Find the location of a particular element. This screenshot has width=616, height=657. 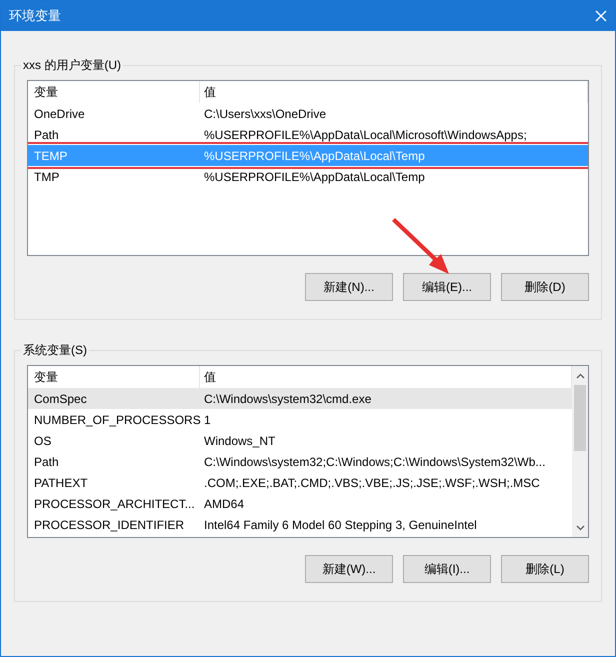

list-row: OneDrive C:\Users\xxs\OneDrive is located at coordinates (308, 113).